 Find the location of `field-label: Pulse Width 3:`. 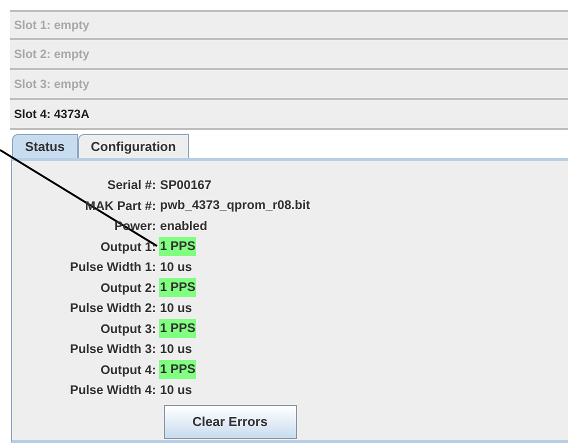

field-label: Pulse Width 3: is located at coordinates (112, 349).